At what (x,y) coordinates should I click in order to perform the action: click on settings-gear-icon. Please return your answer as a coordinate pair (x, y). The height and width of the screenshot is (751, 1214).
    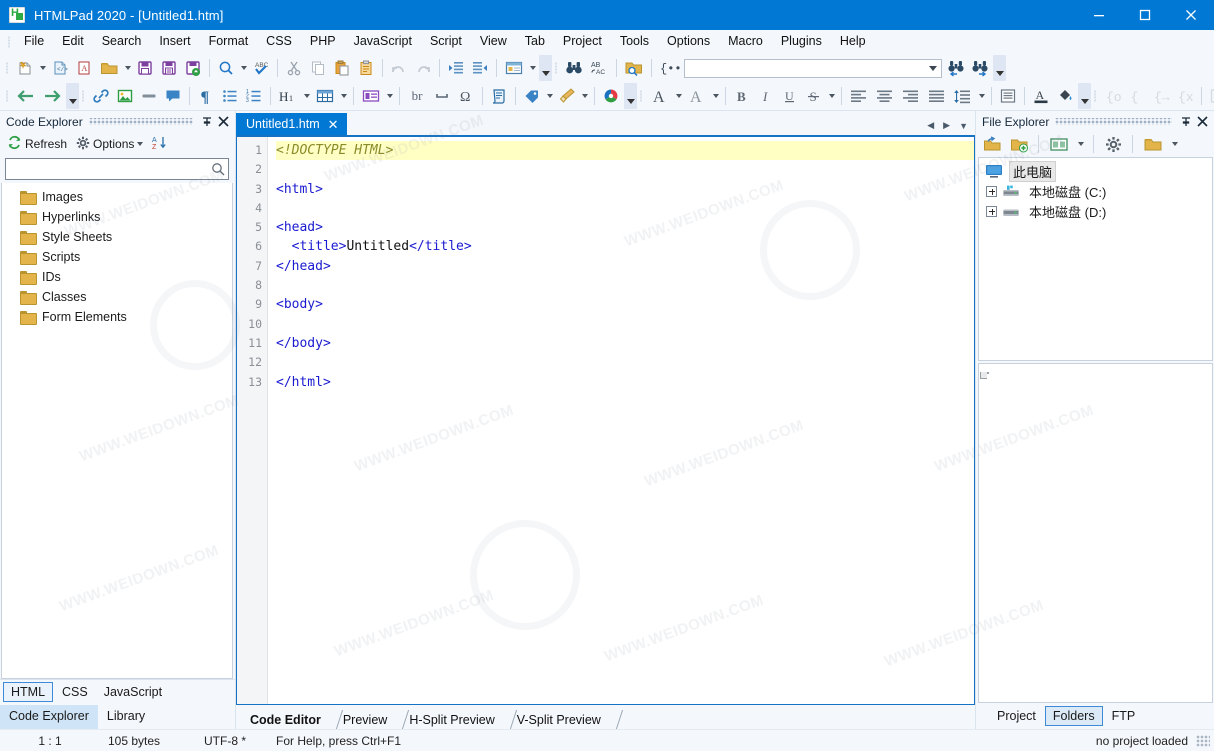
    Looking at the image, I should click on (1113, 144).